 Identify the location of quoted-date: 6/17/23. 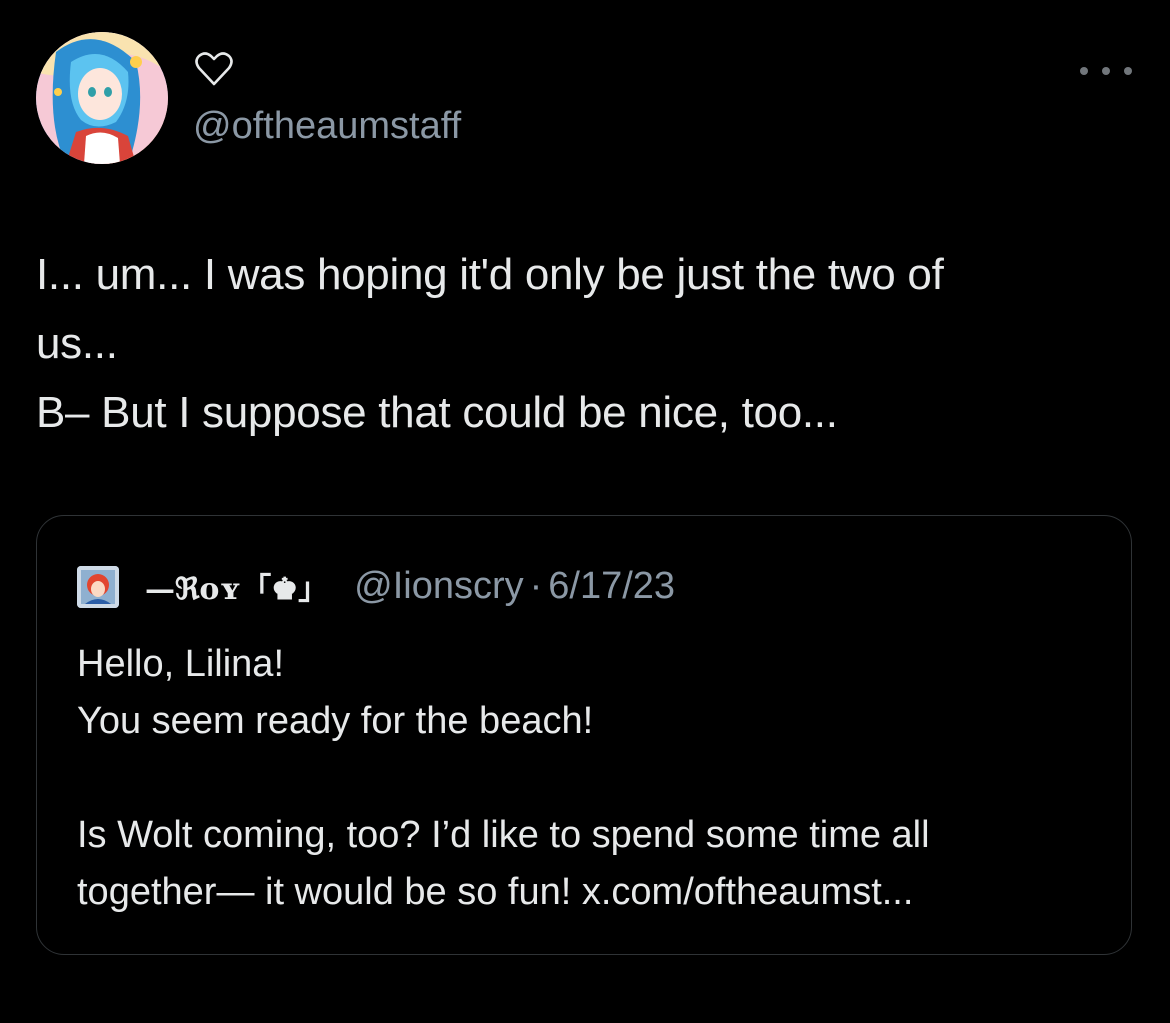
(611, 586).